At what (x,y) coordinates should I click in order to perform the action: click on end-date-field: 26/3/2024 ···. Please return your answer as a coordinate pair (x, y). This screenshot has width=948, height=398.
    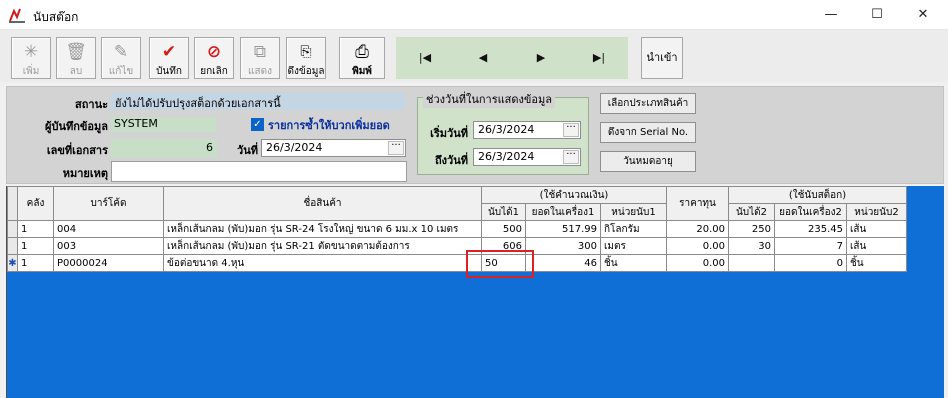
    Looking at the image, I should click on (527, 157).